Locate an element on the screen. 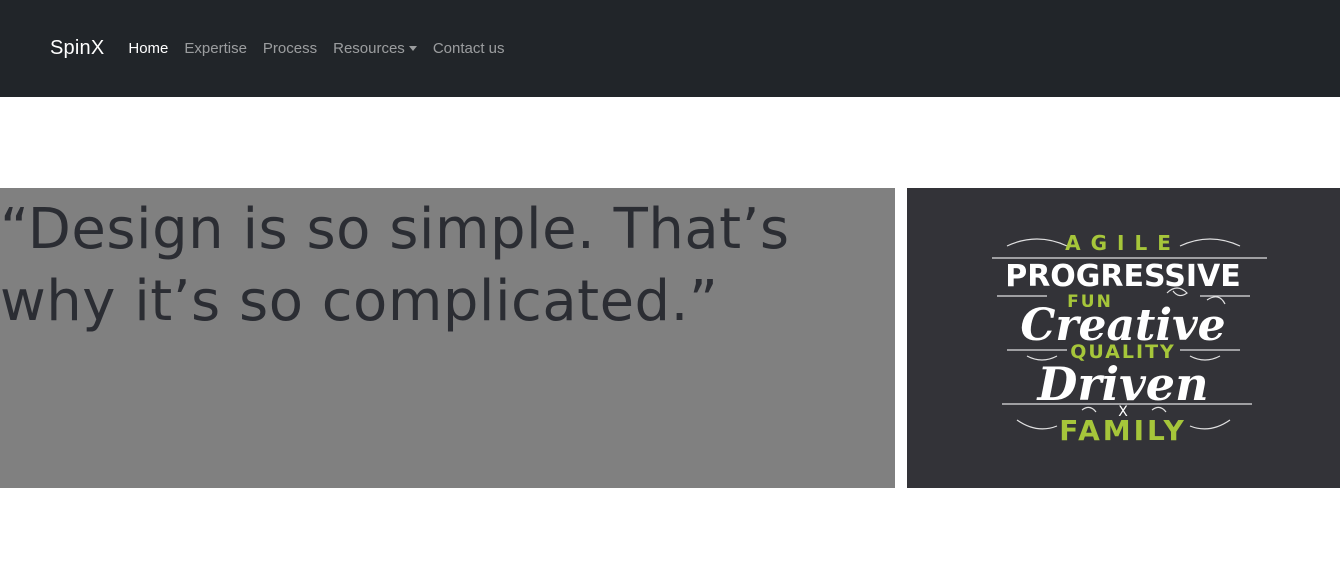 Image resolution: width=1340 pixels, height=578 pixels. nav-link-home: Home is located at coordinates (148, 48).